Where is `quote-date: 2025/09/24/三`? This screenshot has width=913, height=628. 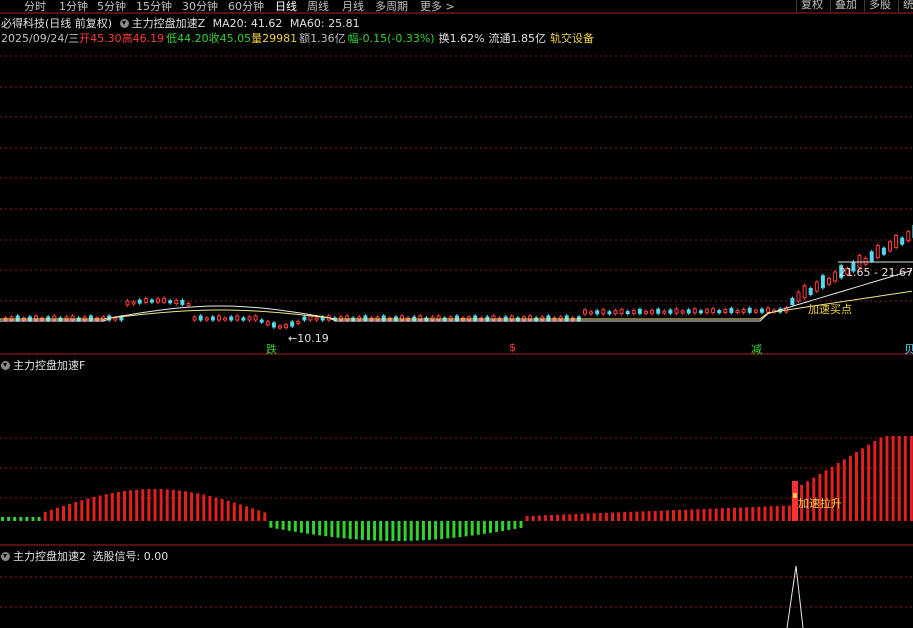
quote-date: 2025/09/24/三 is located at coordinates (40, 38).